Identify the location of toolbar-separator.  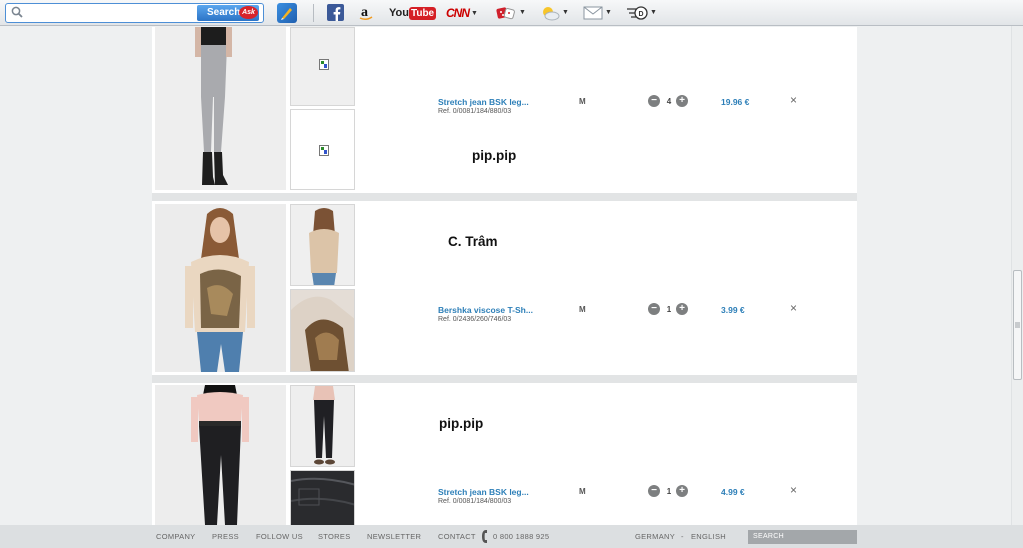
(313, 13).